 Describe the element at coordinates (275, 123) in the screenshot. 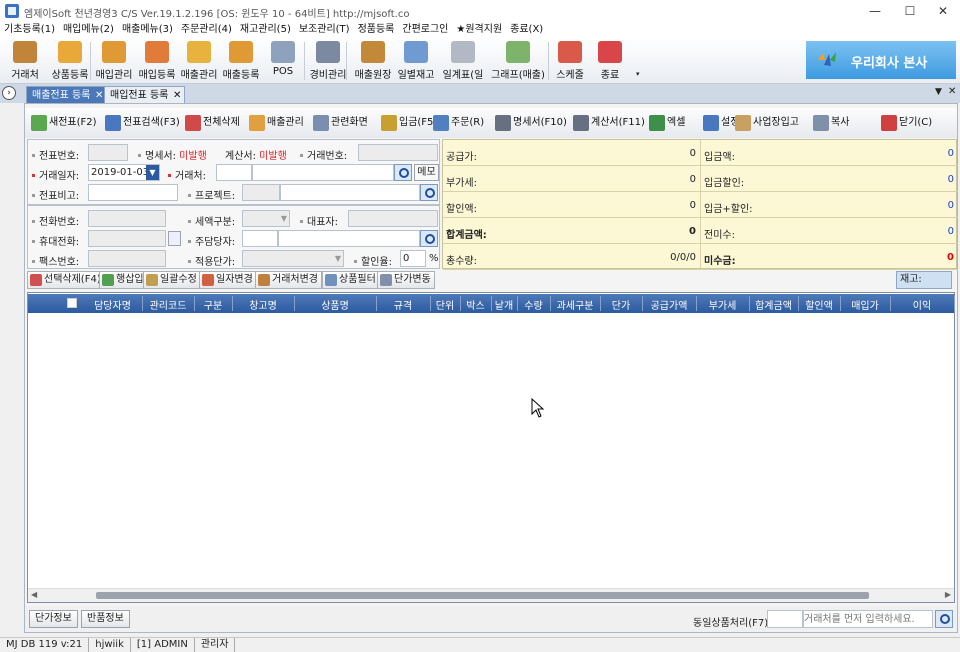

I see `action-button: 매출관리` at that location.